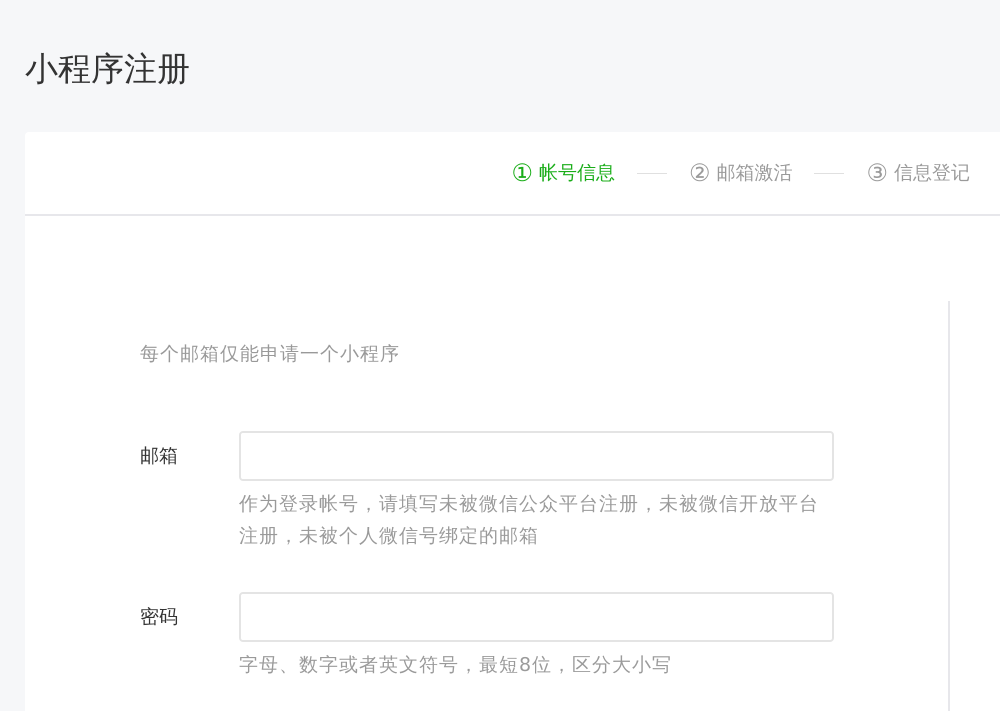 The height and width of the screenshot is (711, 1000). Describe the element at coordinates (108, 69) in the screenshot. I see `page-title: 小程序注册` at that location.